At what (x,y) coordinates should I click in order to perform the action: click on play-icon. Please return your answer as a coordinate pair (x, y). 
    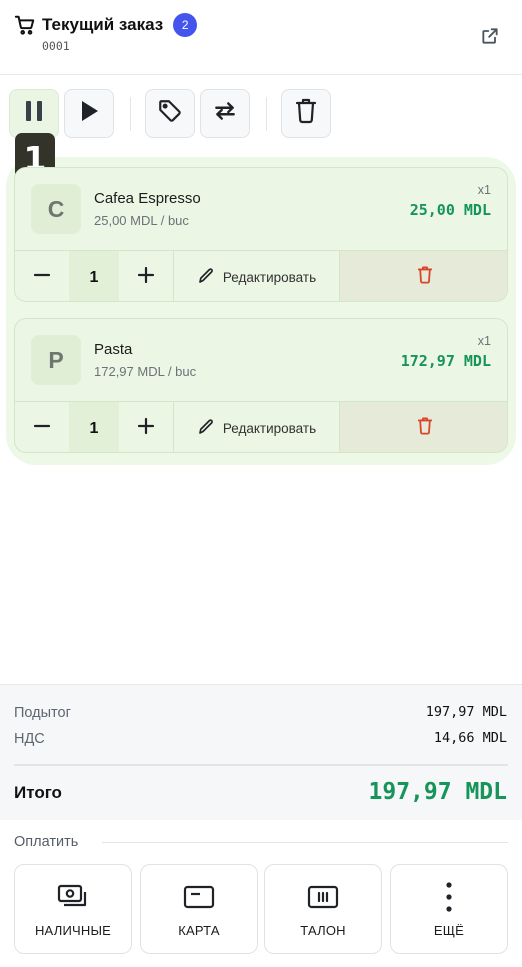
    Looking at the image, I should click on (89, 113).